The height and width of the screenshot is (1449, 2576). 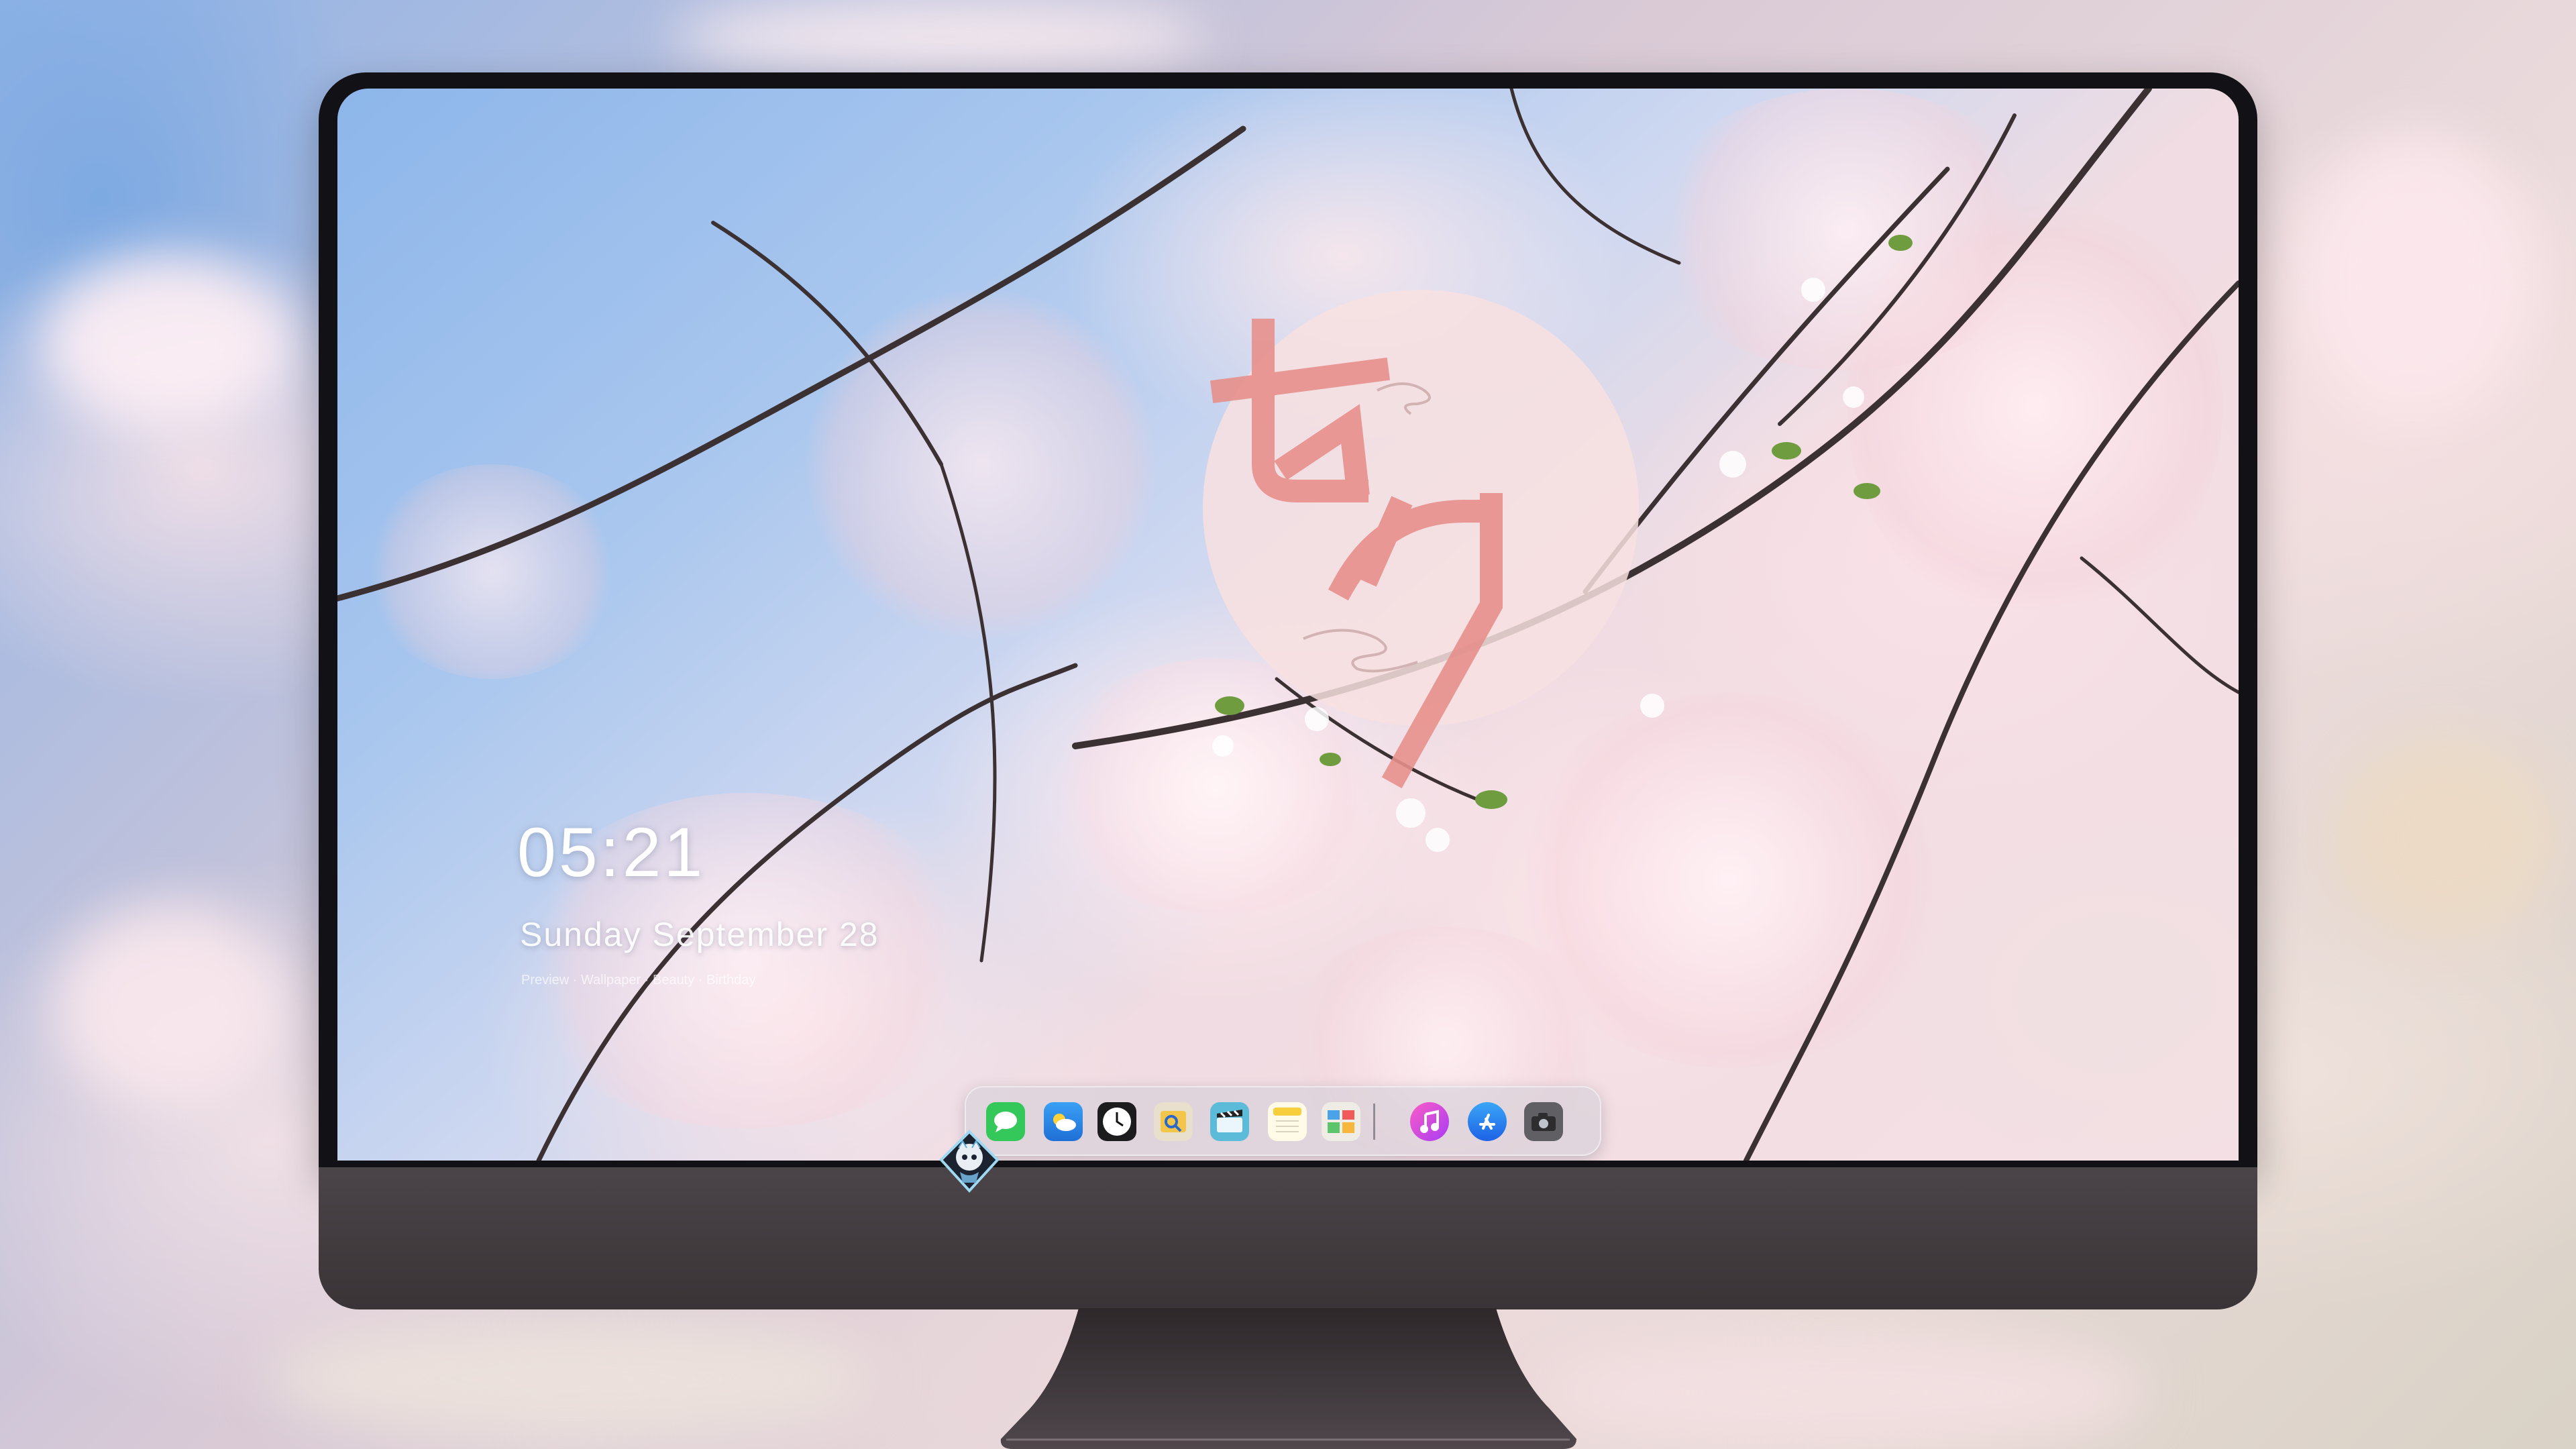 I want to click on notes-icon, so click(x=1287, y=1121).